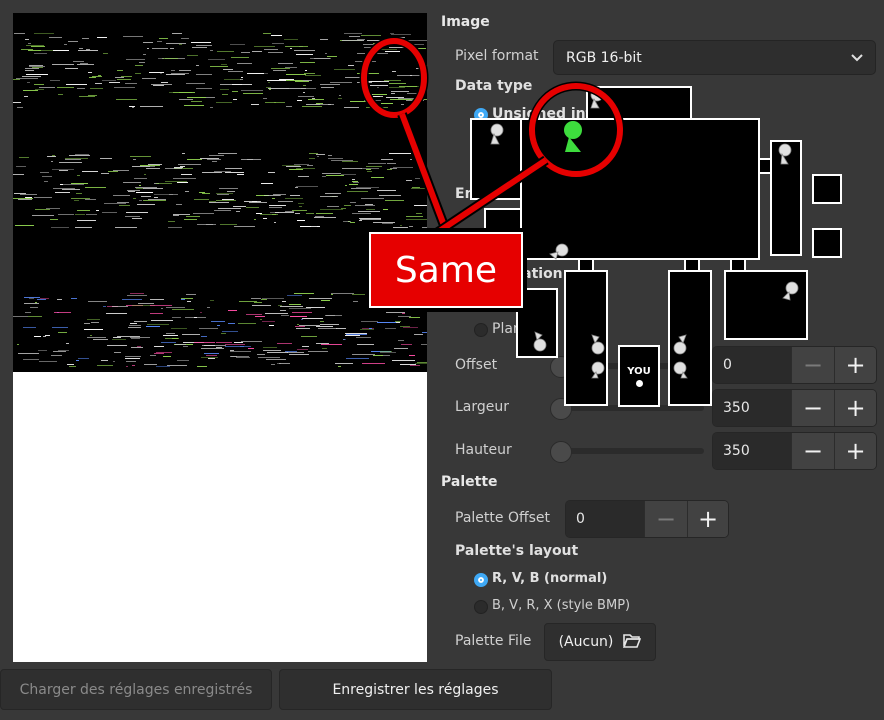 Image resolution: width=884 pixels, height=720 pixels. I want to click on green-pin-icon, so click(573, 136).